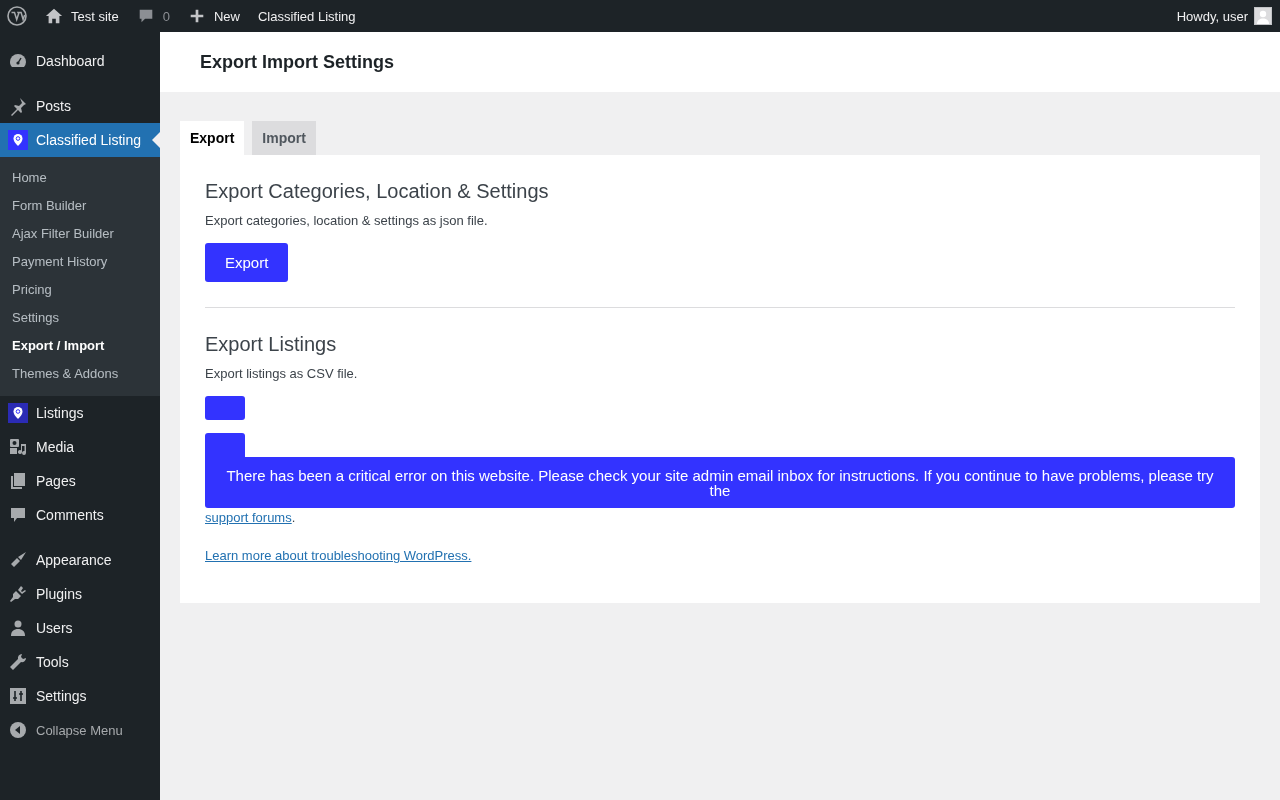  What do you see at coordinates (54, 16) in the screenshot?
I see `home-icon` at bounding box center [54, 16].